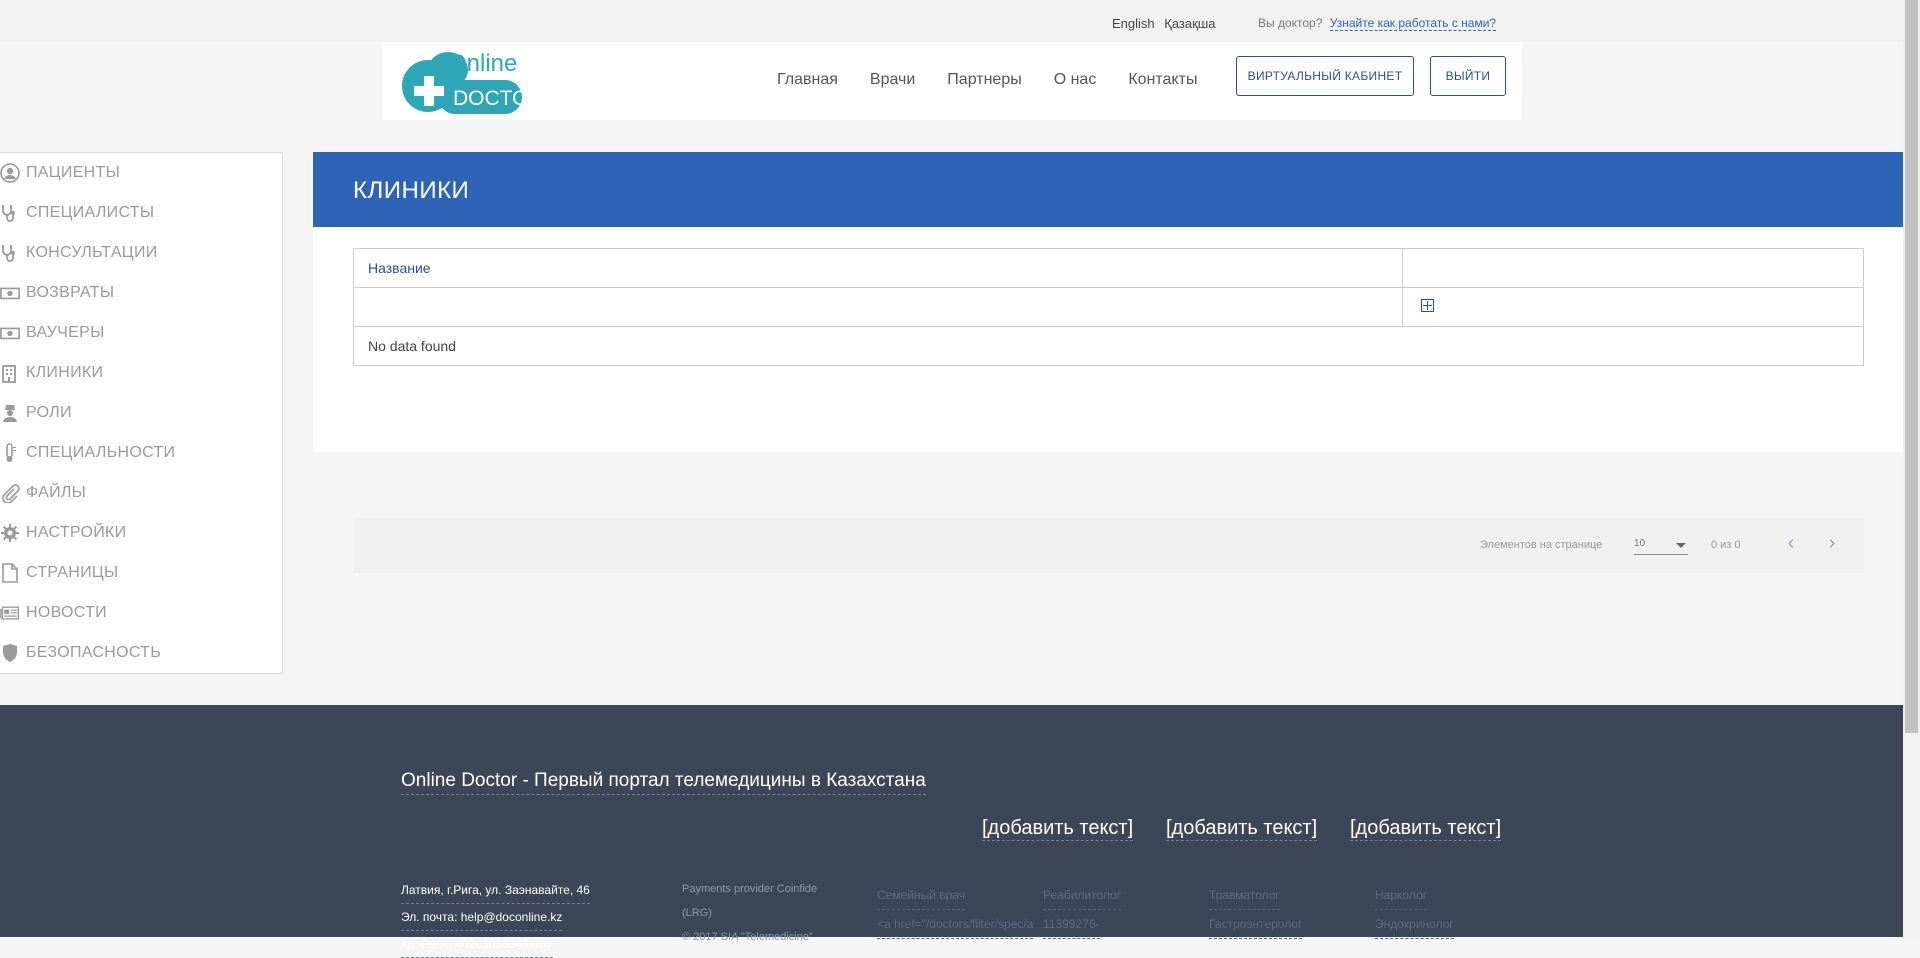  Describe the element at coordinates (8, 253) in the screenshot. I see `stethoscope-icon` at that location.